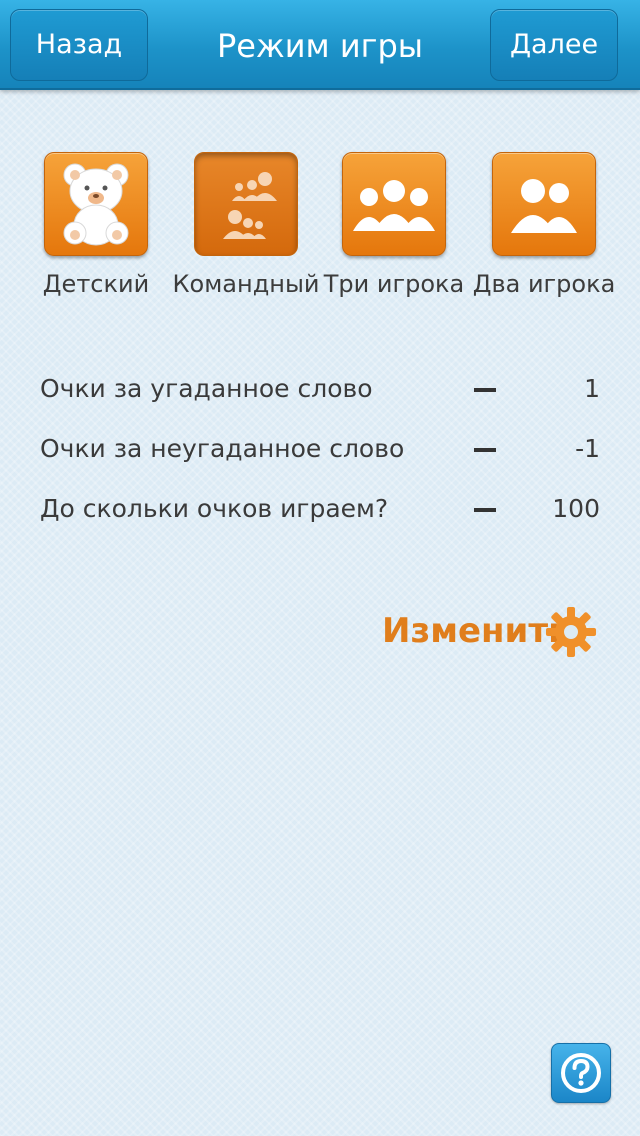 The image size is (640, 1136). I want to click on setting-target-score: До скольки очков играем? 100, so click(320, 510).